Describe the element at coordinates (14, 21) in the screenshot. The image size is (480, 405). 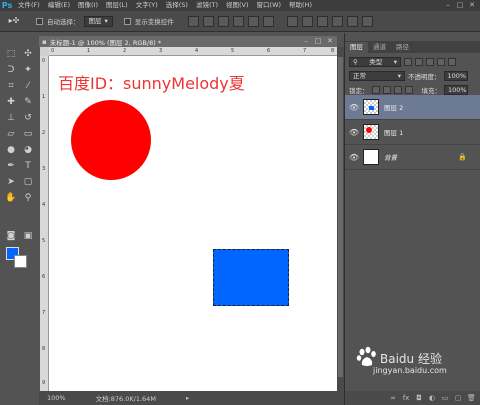
I see `move-tool-icon: ▸✣` at that location.